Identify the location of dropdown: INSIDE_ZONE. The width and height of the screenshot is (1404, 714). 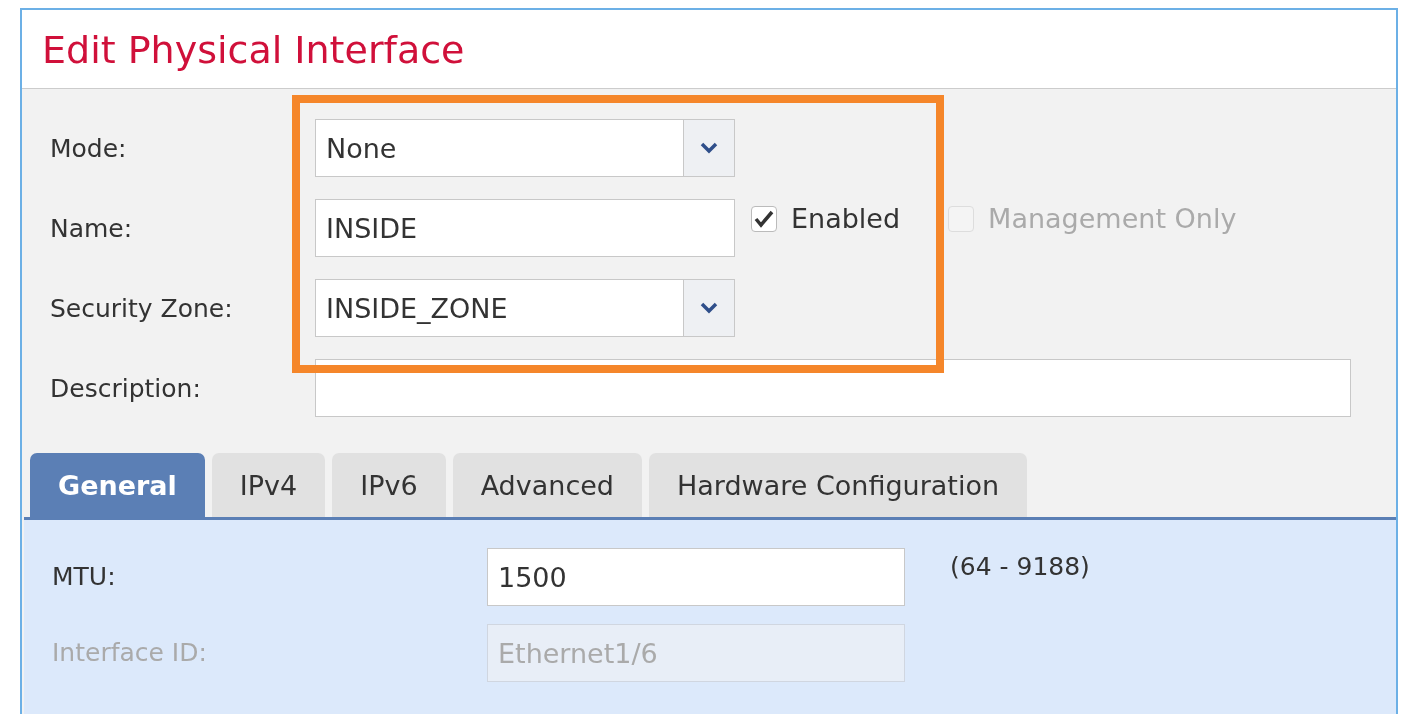
(525, 308).